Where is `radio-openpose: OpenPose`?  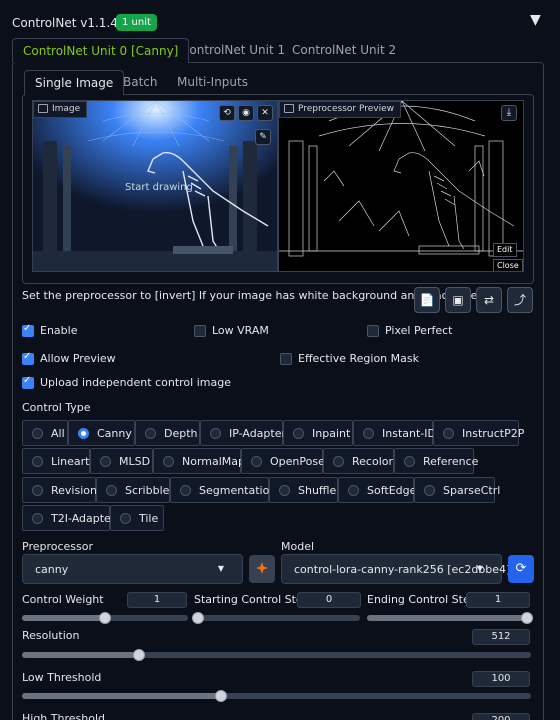
radio-openpose: OpenPose is located at coordinates (283, 461).